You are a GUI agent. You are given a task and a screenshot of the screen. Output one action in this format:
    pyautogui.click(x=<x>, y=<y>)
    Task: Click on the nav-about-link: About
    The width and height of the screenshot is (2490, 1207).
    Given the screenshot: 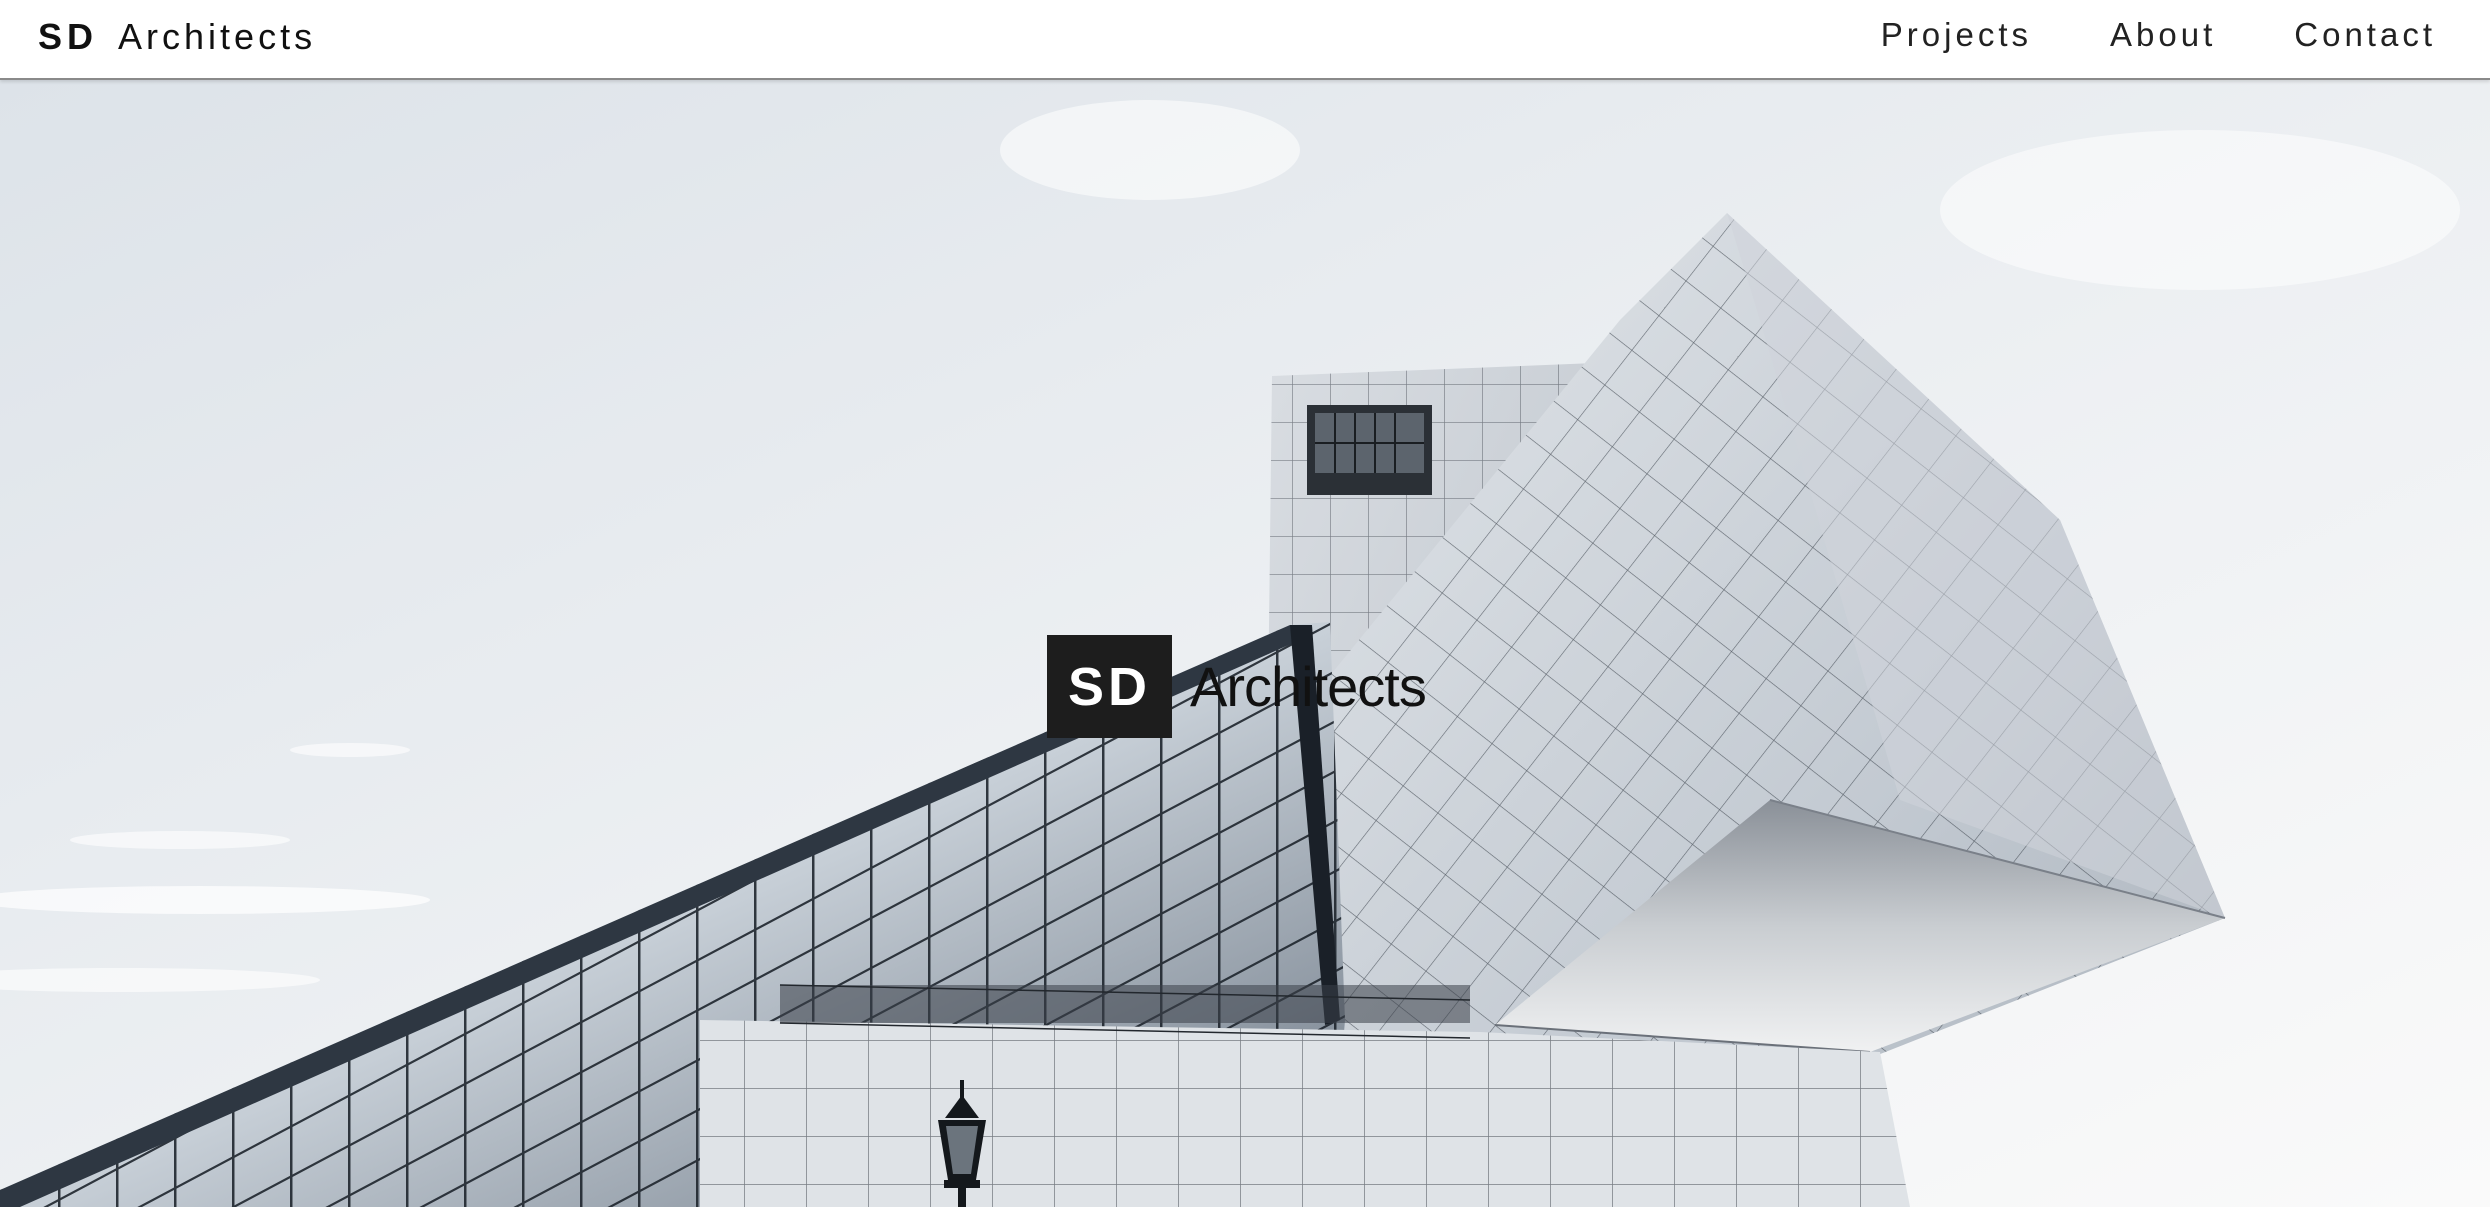 What is the action you would take?
    pyautogui.click(x=2163, y=35)
    